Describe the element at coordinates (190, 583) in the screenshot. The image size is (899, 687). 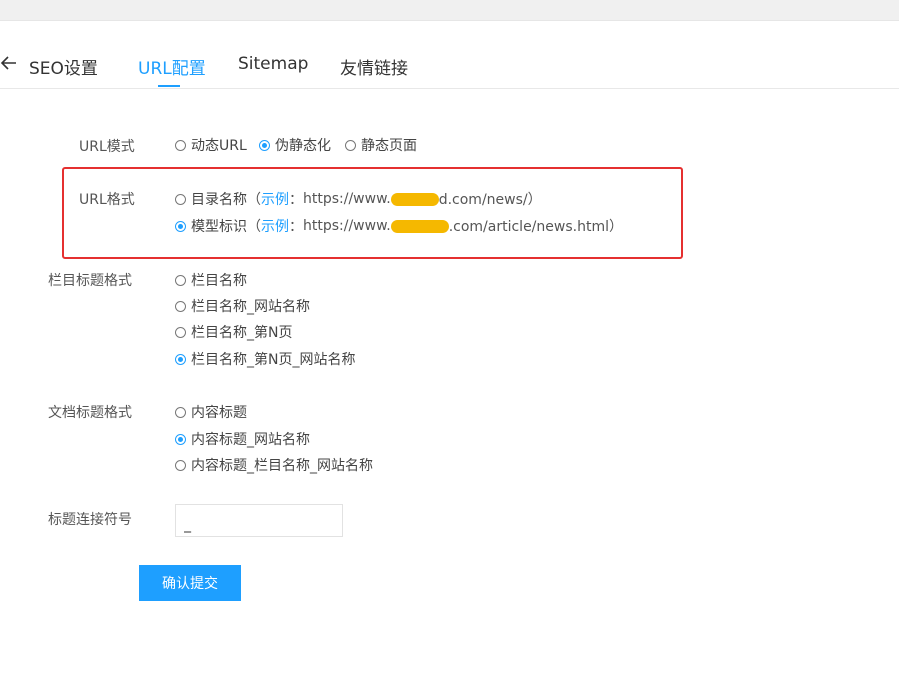
I see `submit-button: 确认提交` at that location.